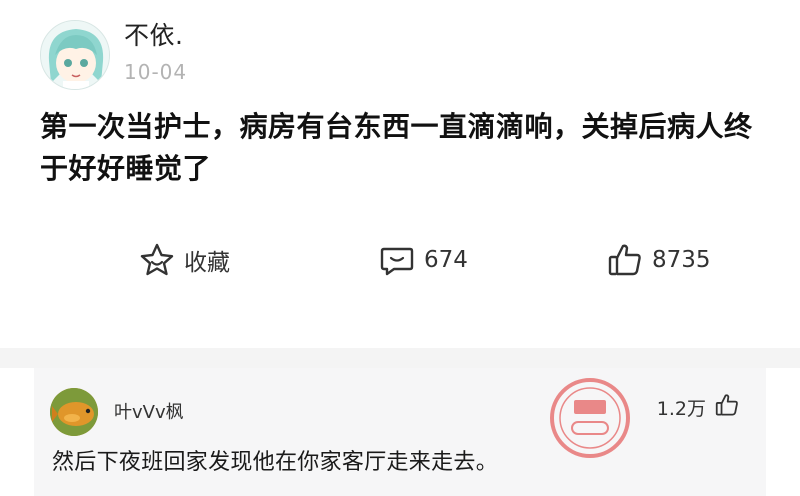  Describe the element at coordinates (423, 260) in the screenshot. I see `comment-button: 674` at that location.